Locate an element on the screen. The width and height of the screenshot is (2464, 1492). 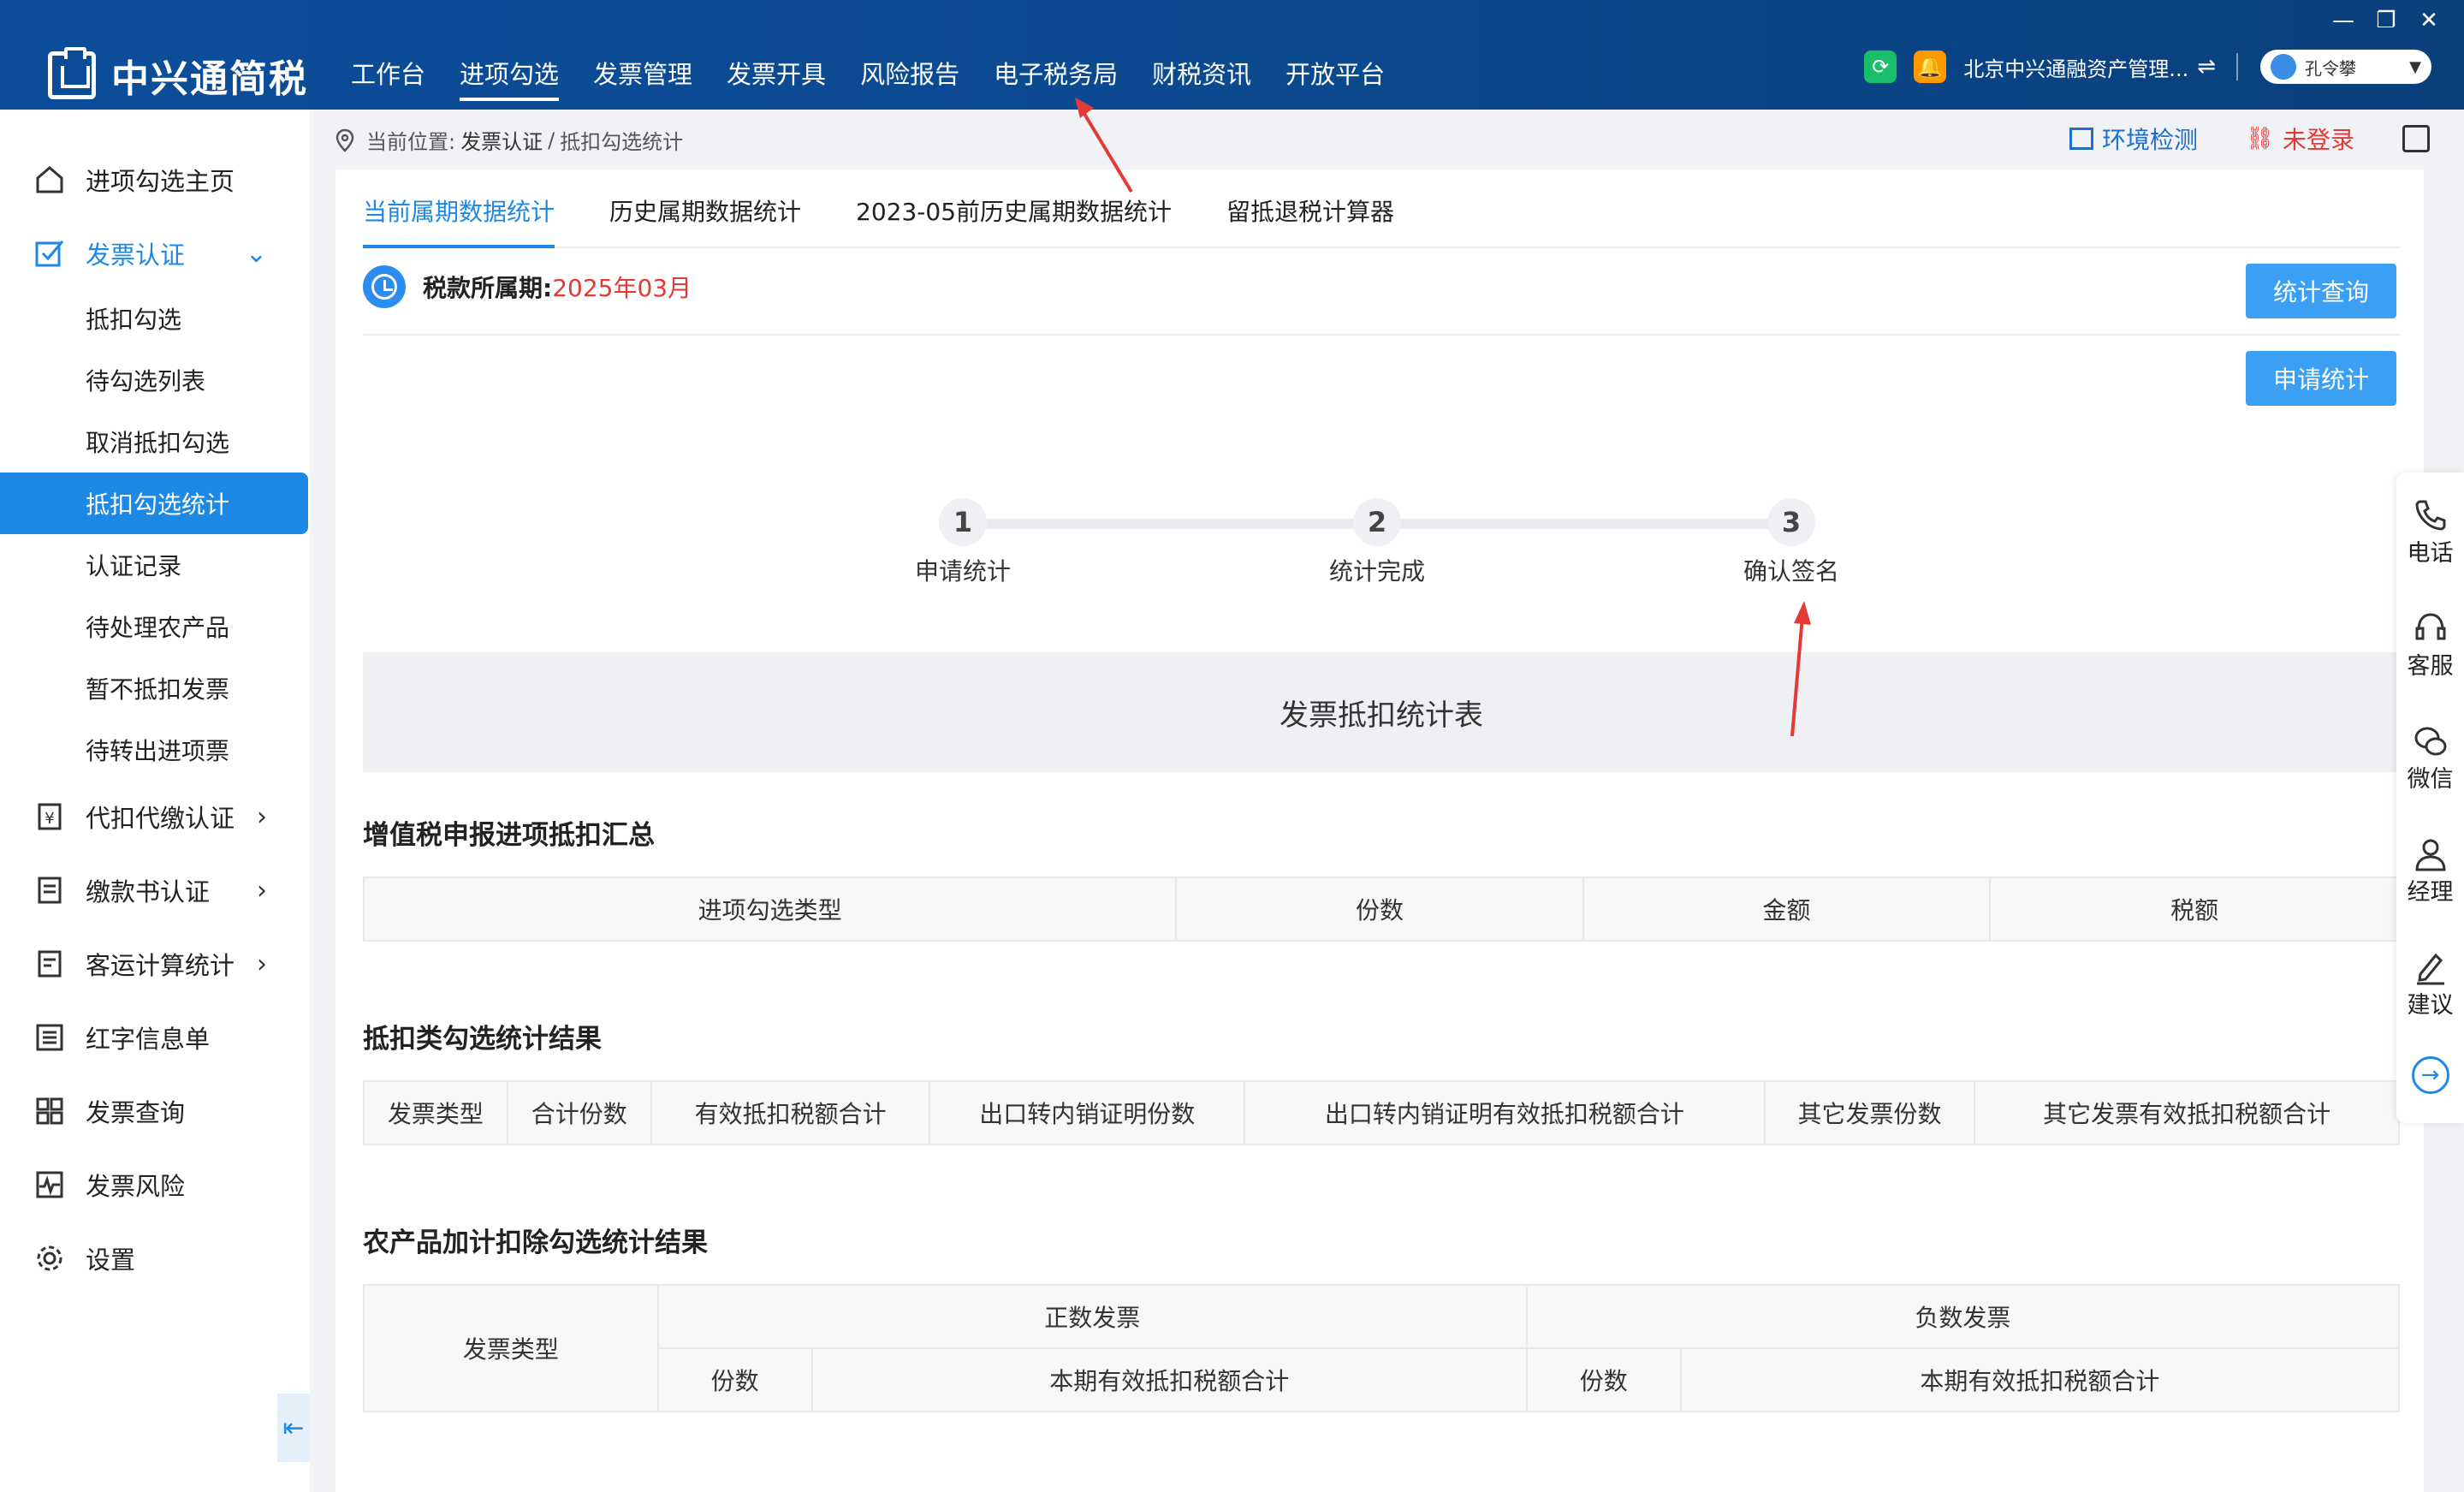
step-connector is located at coordinates (1178, 524).